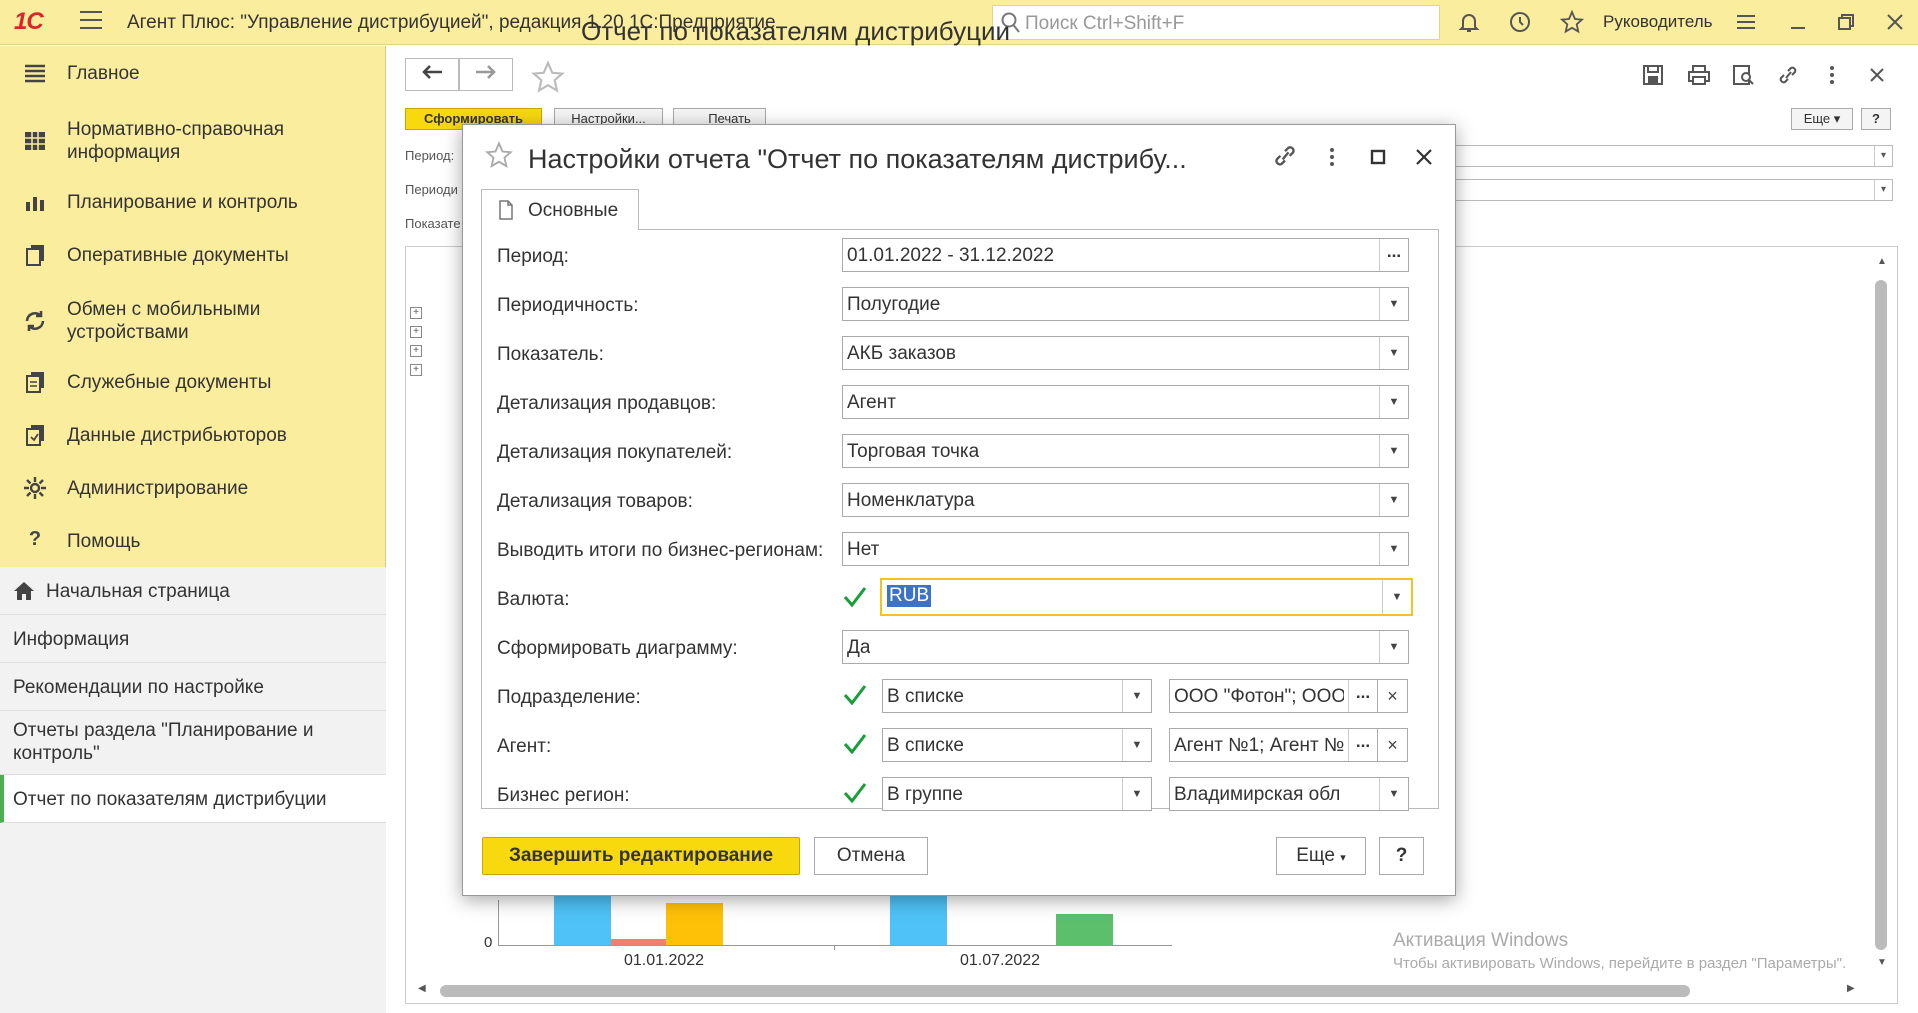  Describe the element at coordinates (1744, 75) in the screenshot. I see `preview-icon` at that location.